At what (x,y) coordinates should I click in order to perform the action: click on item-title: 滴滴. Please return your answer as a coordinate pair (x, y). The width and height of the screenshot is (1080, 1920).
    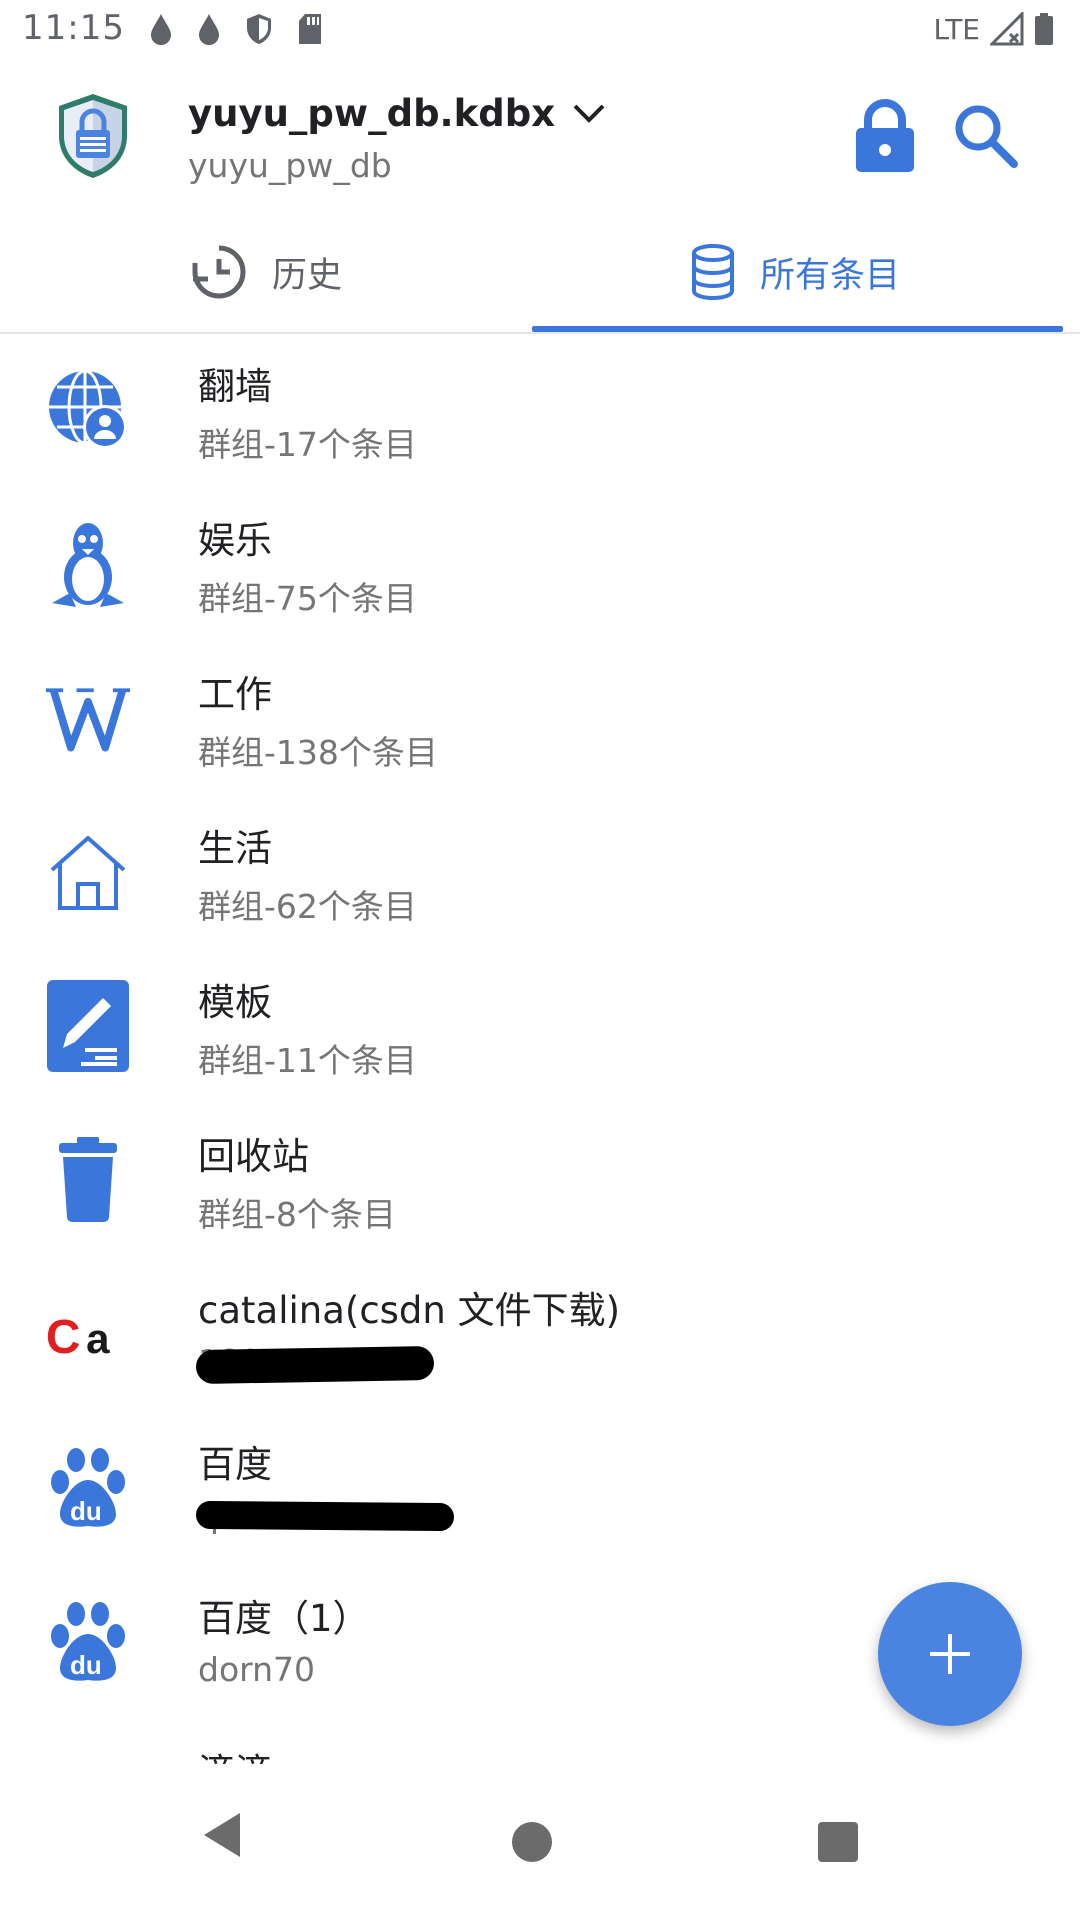
    Looking at the image, I should click on (235, 1753).